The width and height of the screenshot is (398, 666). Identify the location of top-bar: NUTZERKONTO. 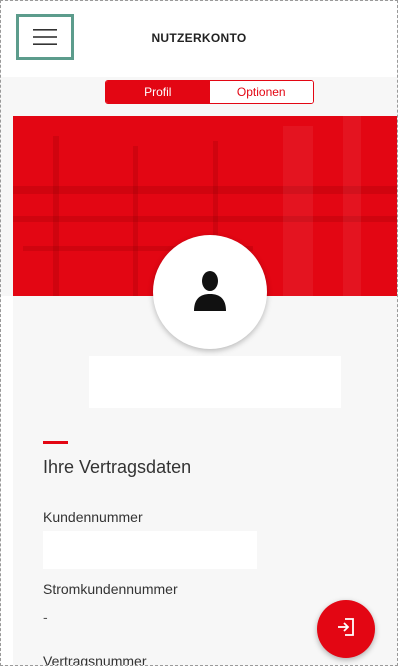
(199, 39).